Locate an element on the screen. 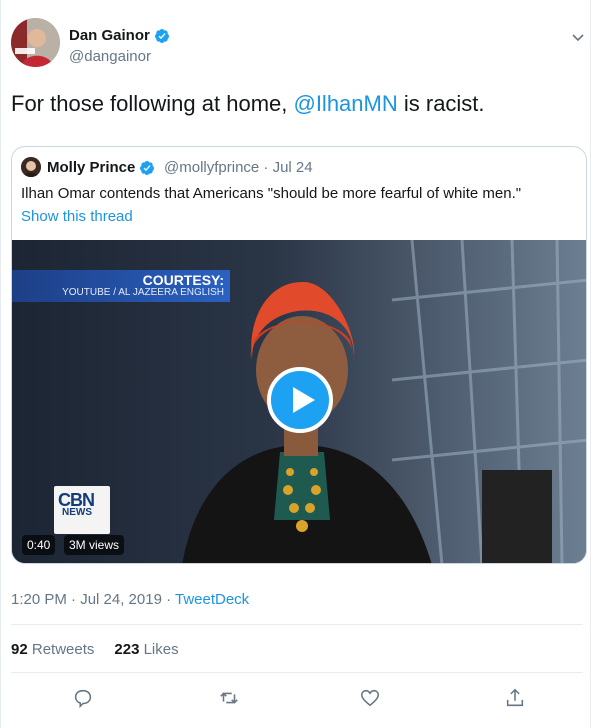 The image size is (591, 728). tweet-timestamp: 1:20 PM · Jul 24, 2019 · TweetDeck is located at coordinates (130, 599).